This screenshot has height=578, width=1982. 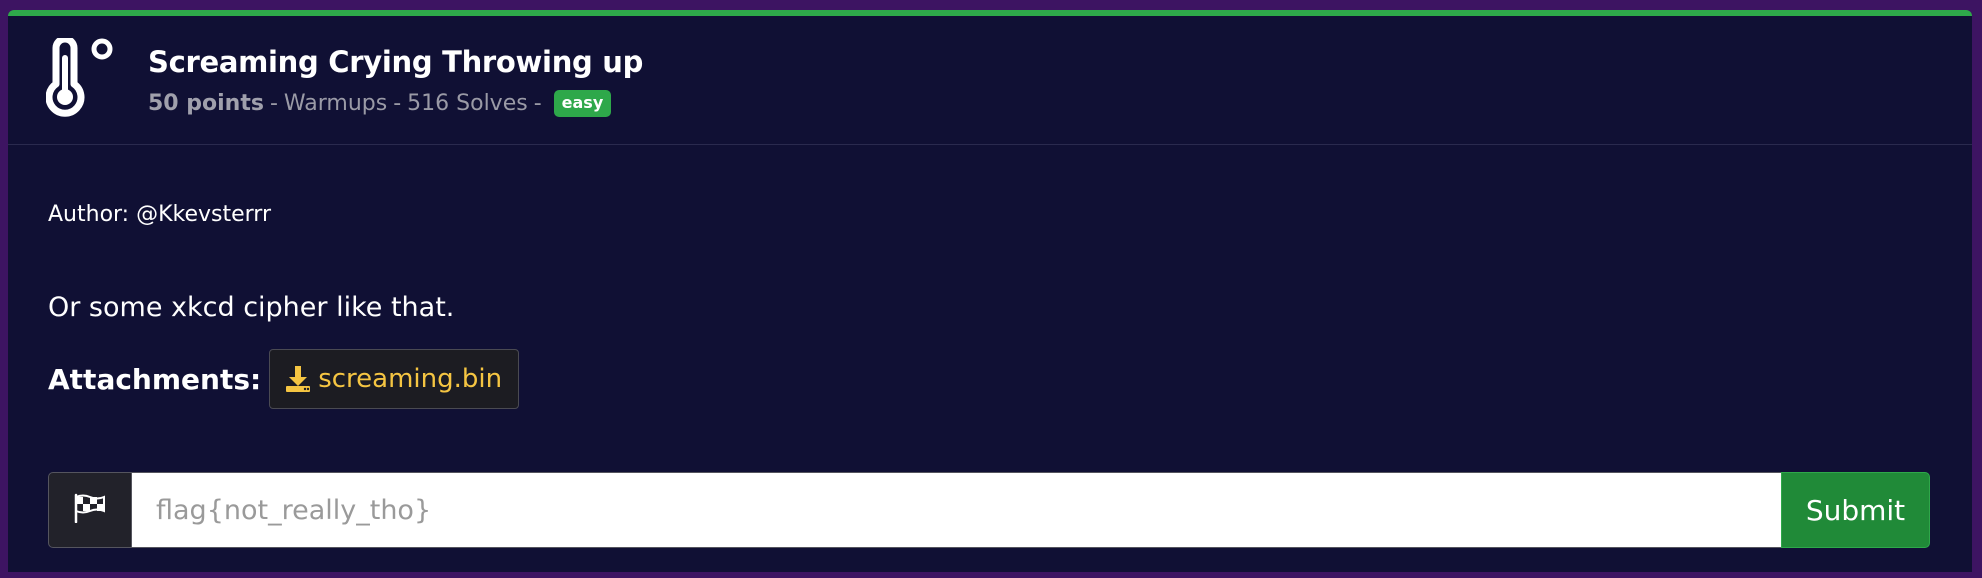 I want to click on challenge-description: Or some xkcd cipher like that., so click(x=251, y=307).